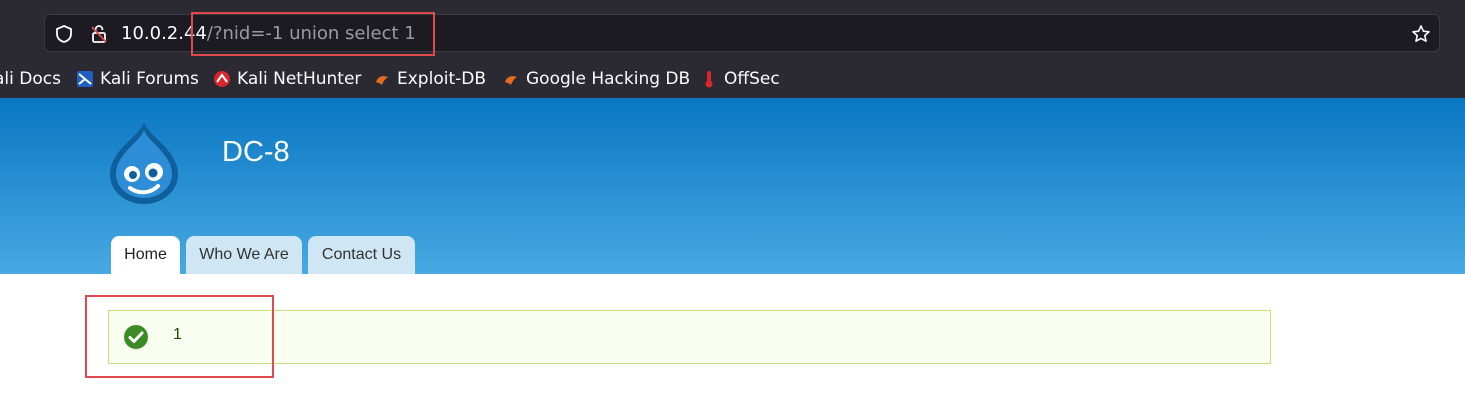  What do you see at coordinates (511, 80) in the screenshot?
I see `google-hacking-db-icon` at bounding box center [511, 80].